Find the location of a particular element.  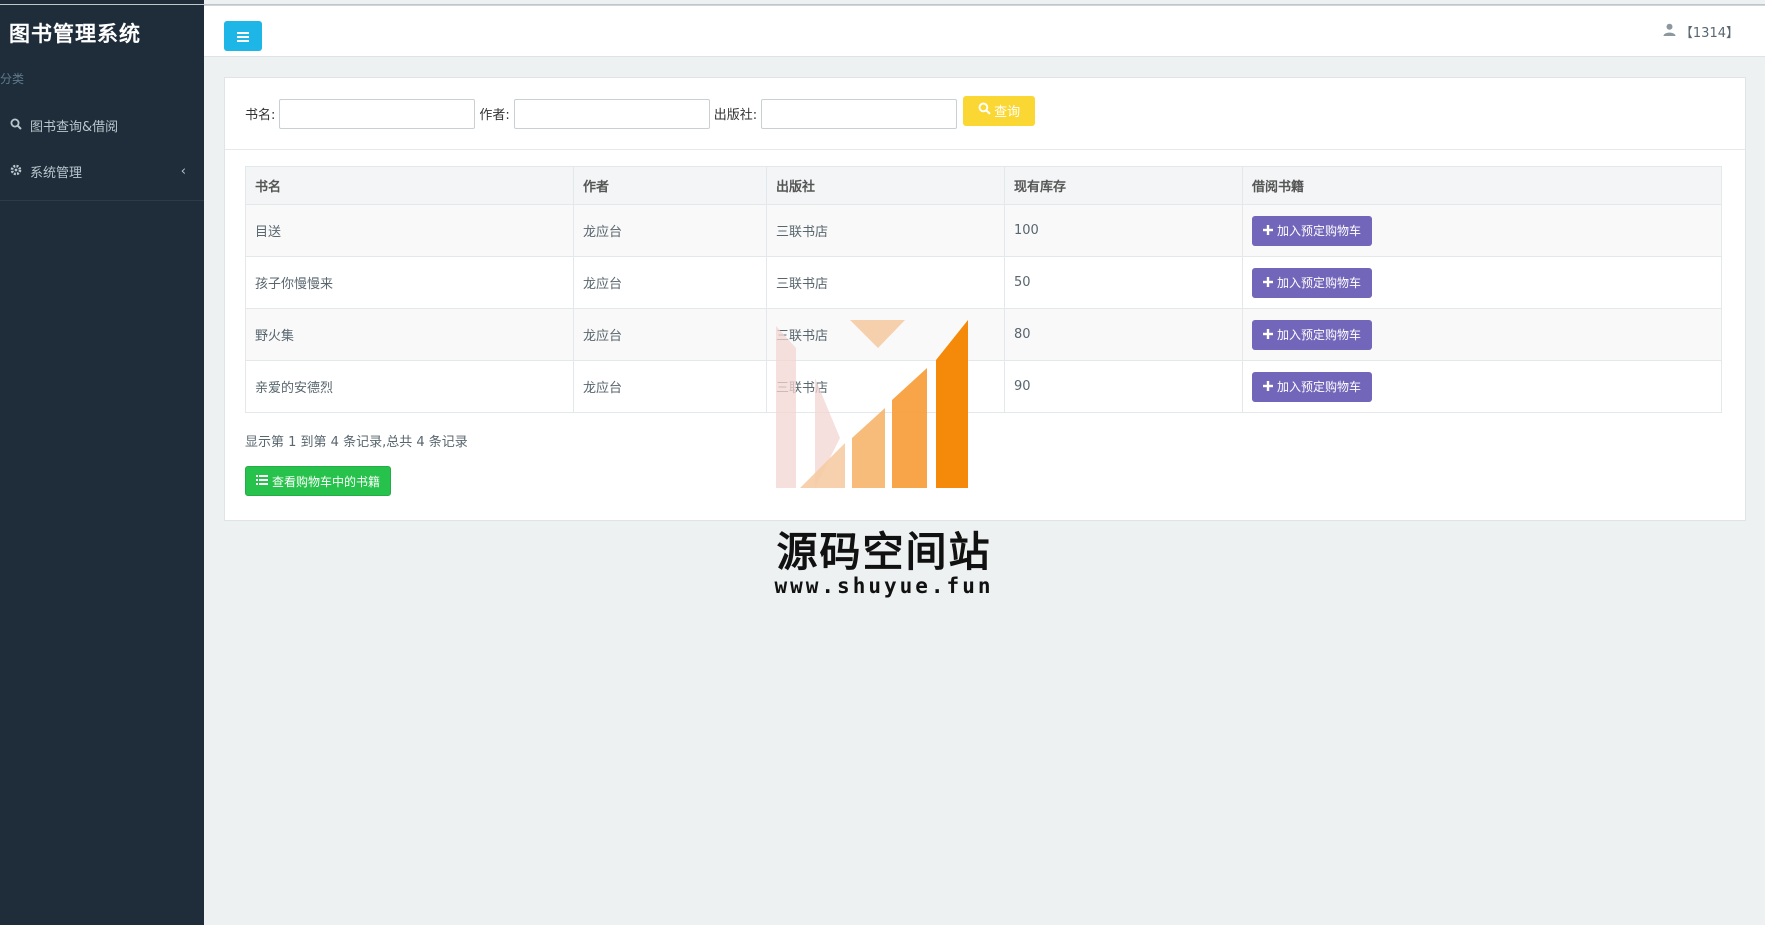

cell-title: 孩子你慢慢来 is located at coordinates (409, 282).